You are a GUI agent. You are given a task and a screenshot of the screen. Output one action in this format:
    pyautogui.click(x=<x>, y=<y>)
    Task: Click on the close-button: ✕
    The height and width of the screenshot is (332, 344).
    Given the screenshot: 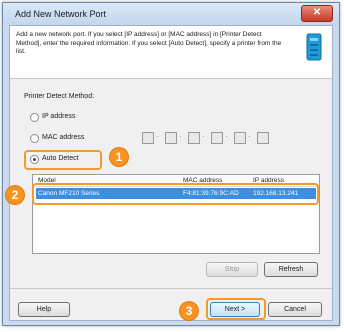 What is the action you would take?
    pyautogui.click(x=317, y=13)
    